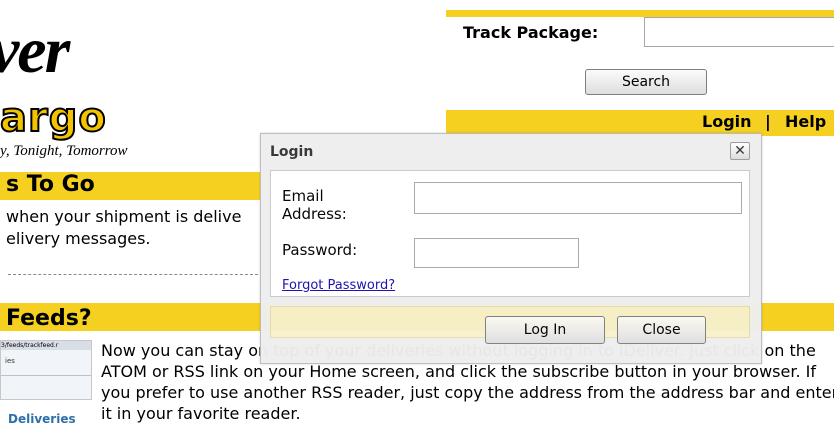 The width and height of the screenshot is (834, 444). I want to click on header-accent-bar, so click(640, 13).